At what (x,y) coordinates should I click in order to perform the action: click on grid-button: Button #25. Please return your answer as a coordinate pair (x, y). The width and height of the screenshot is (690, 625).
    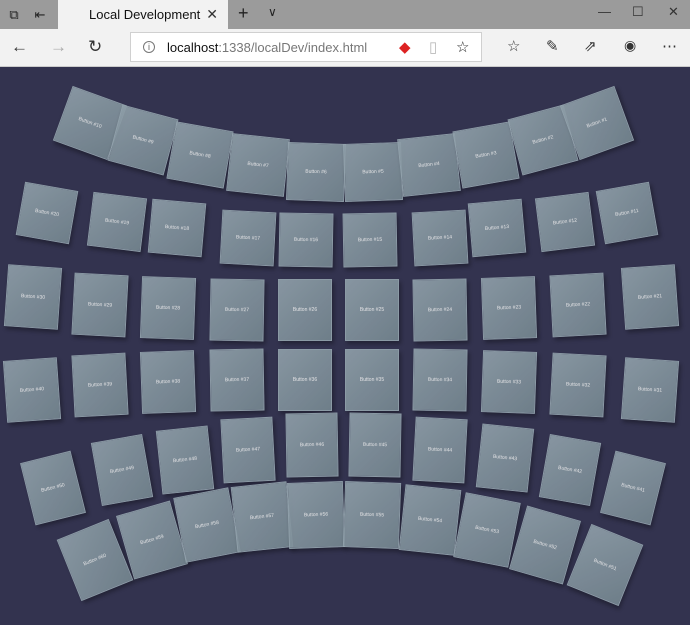
    Looking at the image, I should click on (372, 310).